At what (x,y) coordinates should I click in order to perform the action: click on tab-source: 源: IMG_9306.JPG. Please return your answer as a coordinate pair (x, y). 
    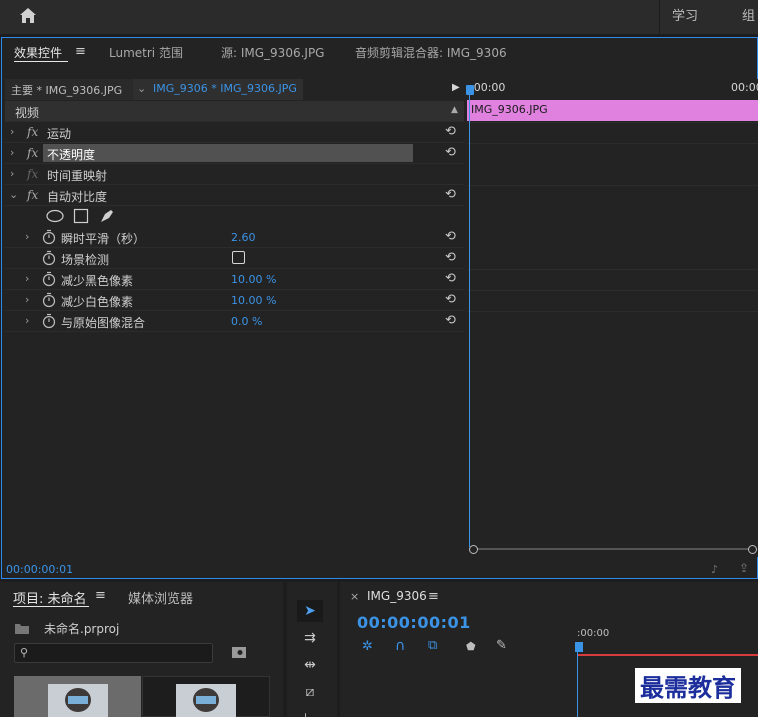
    Looking at the image, I should click on (272, 52).